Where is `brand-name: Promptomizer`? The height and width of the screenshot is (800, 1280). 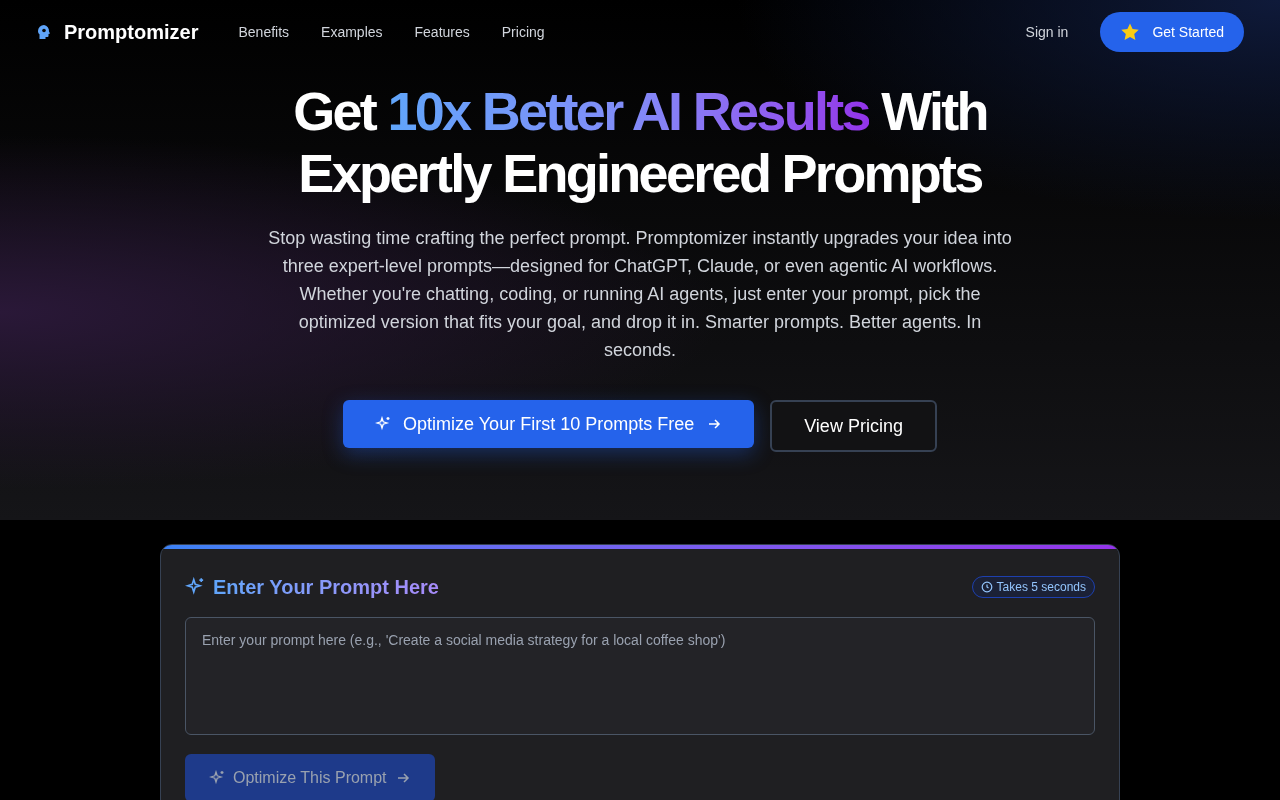
brand-name: Promptomizer is located at coordinates (131, 32).